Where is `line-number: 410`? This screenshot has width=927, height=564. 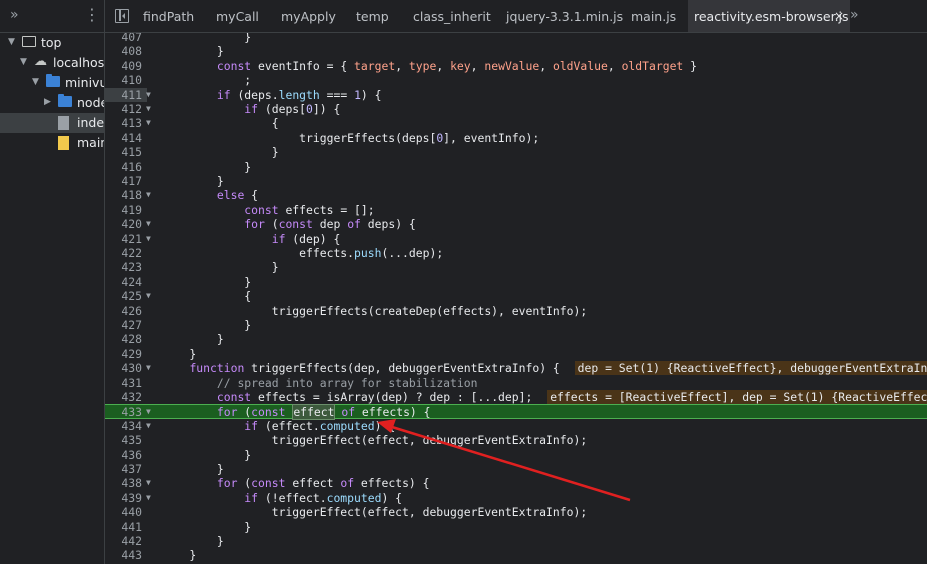
line-number: 410 is located at coordinates (123, 80).